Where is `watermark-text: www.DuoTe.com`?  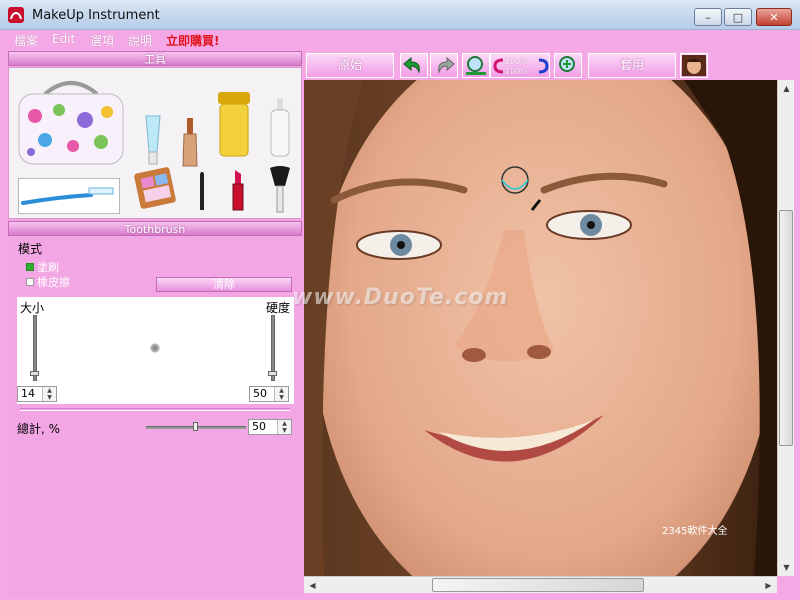 watermark-text: www.DuoTe.com is located at coordinates (400, 297).